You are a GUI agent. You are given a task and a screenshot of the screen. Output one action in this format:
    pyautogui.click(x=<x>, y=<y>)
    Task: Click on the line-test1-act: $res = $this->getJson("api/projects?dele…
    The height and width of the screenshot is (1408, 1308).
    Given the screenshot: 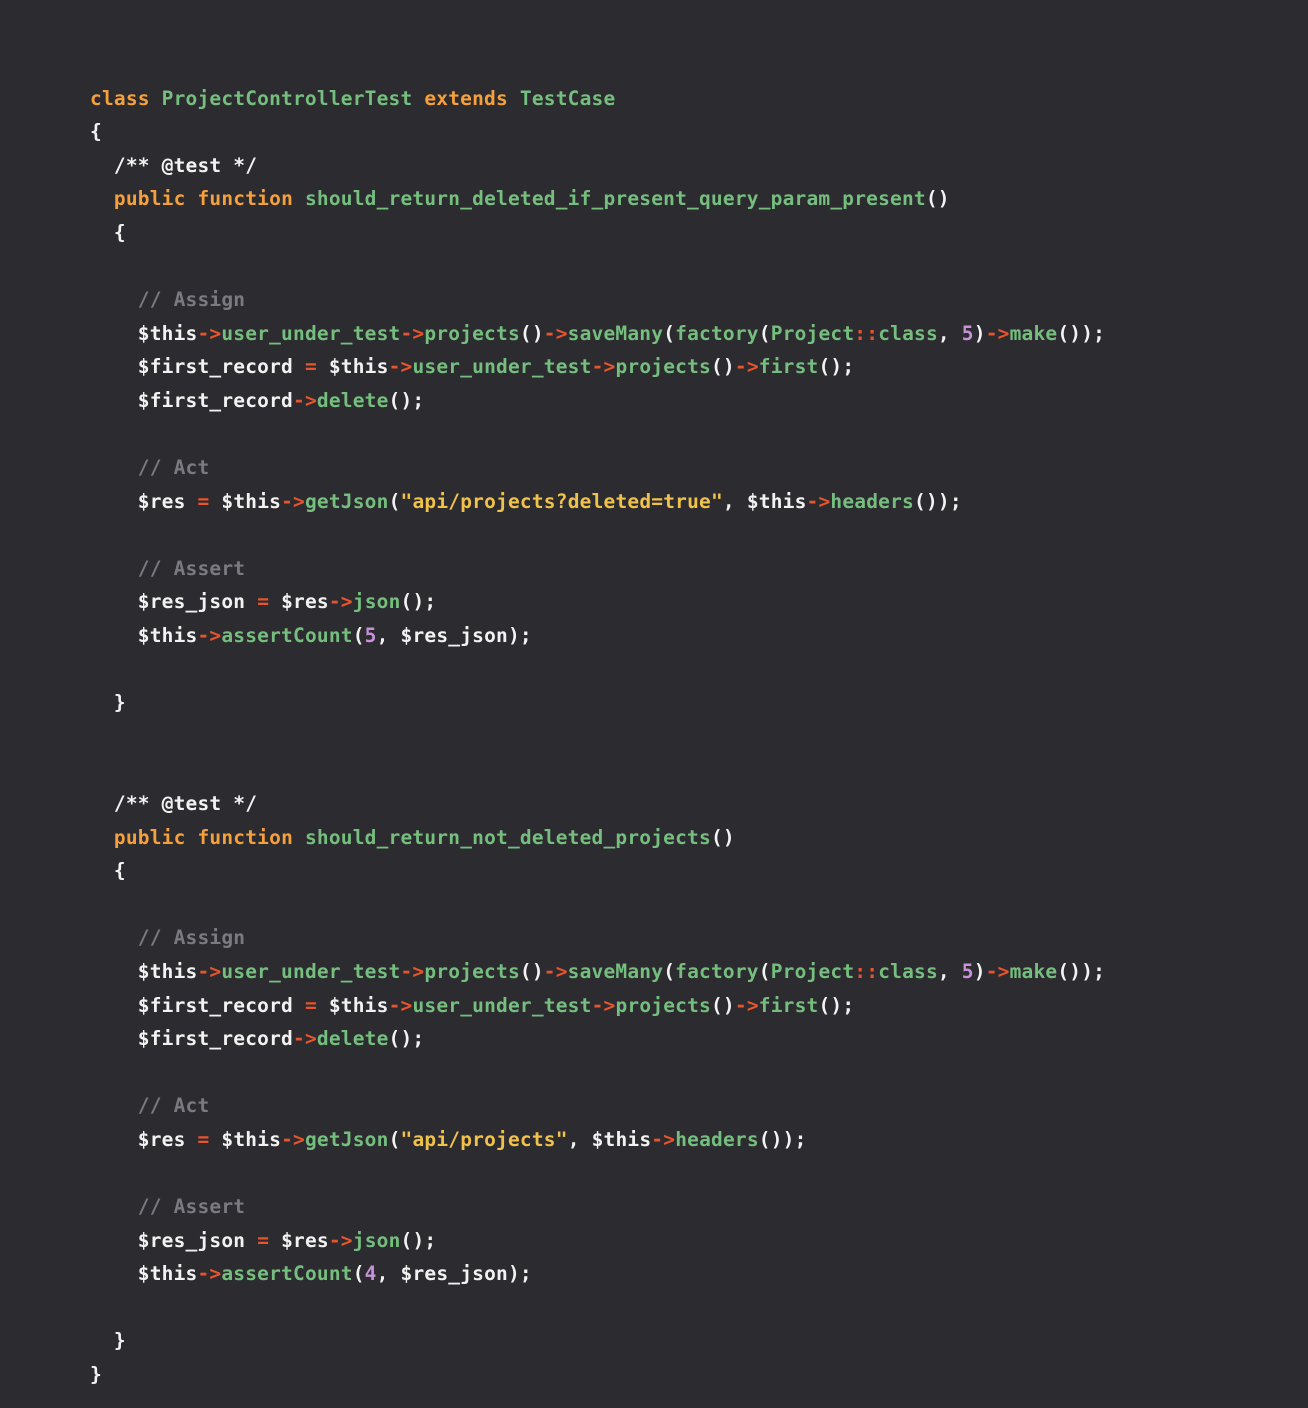 What is the action you would take?
    pyautogui.click(x=526, y=501)
    